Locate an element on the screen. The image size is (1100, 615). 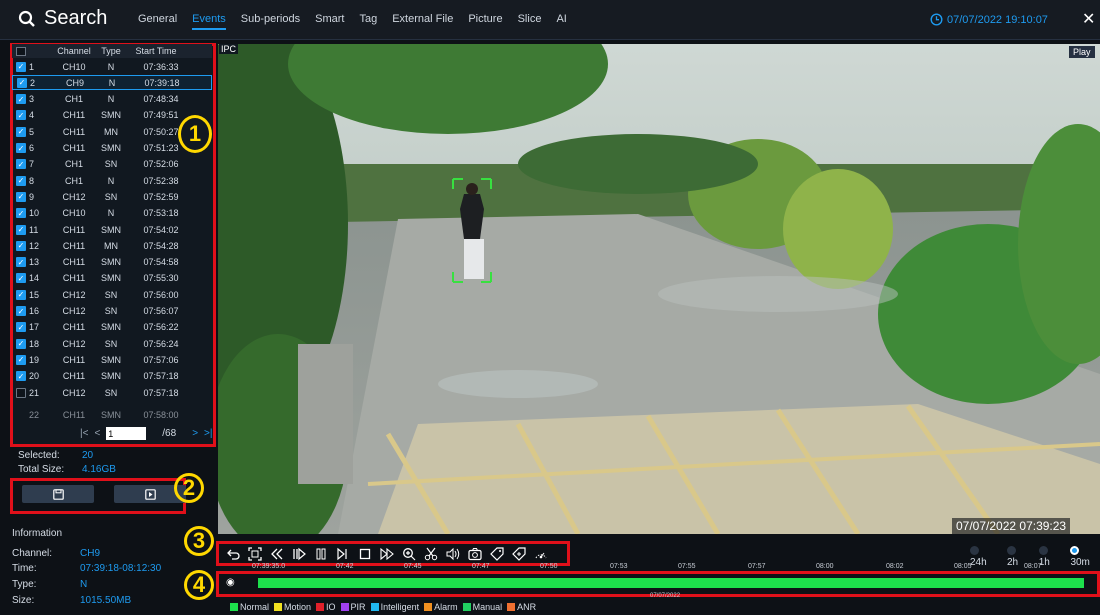
list-item: ✓ 15 CH12 SN 07:56:00 is located at coordinates (112, 294).